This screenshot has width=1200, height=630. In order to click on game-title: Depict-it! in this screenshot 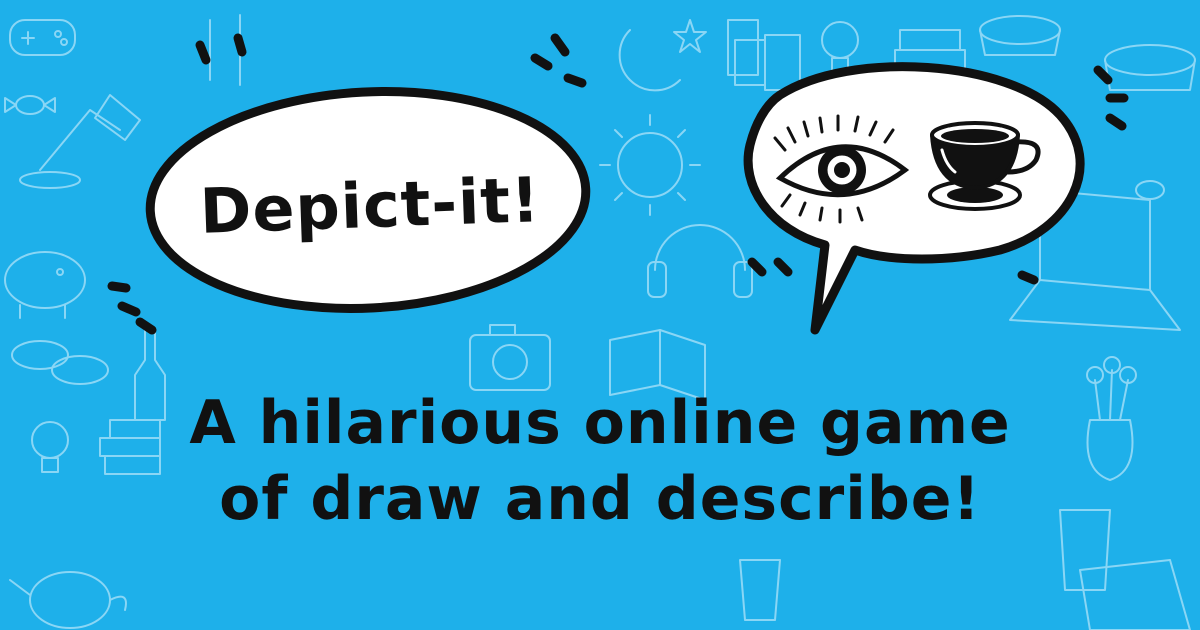, I will do `click(370, 205)`.